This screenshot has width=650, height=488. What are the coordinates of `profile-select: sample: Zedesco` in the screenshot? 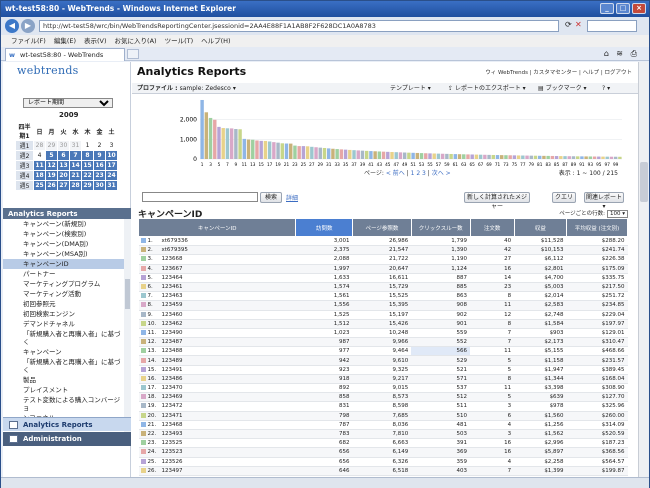 It's located at (205, 88).